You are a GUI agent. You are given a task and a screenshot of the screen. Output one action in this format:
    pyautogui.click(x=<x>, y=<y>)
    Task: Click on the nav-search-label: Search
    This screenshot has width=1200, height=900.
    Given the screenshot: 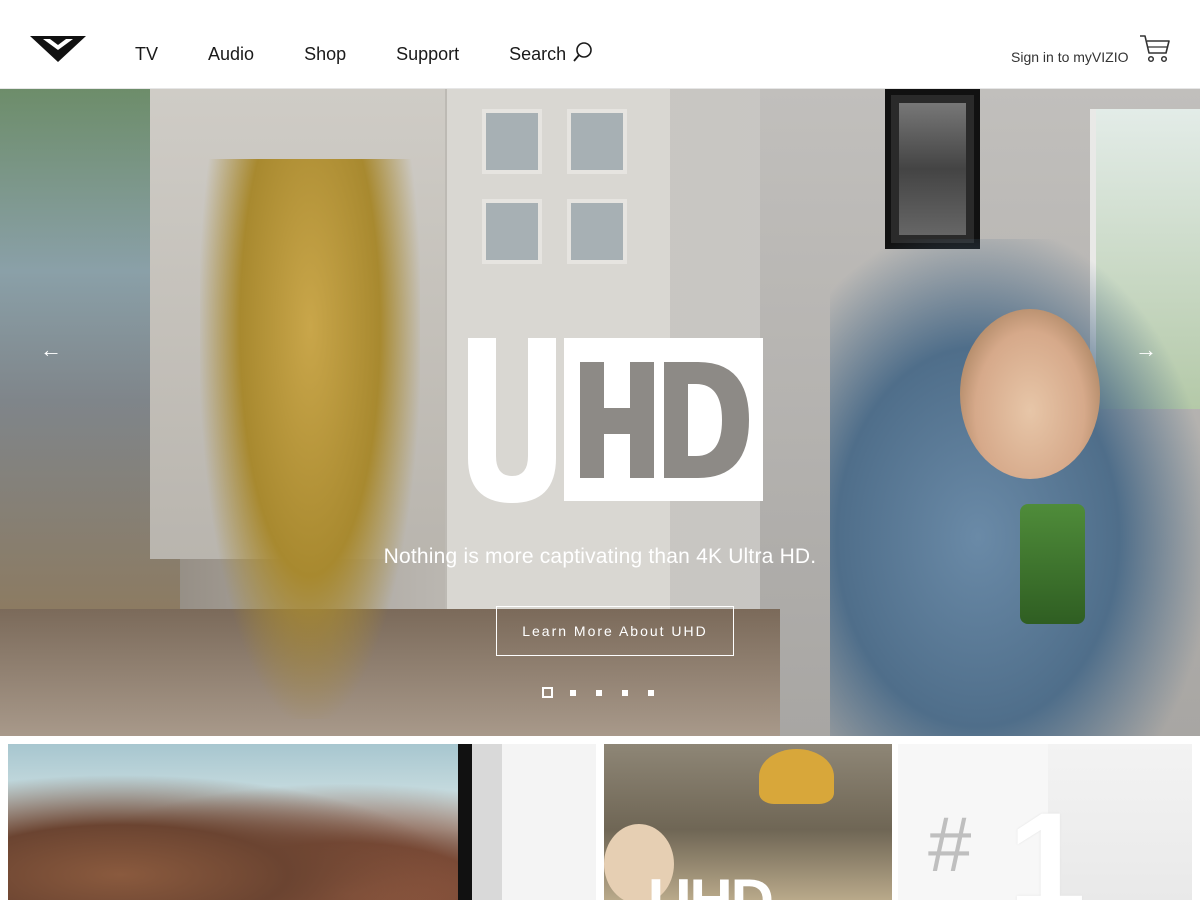 What is the action you would take?
    pyautogui.click(x=538, y=53)
    